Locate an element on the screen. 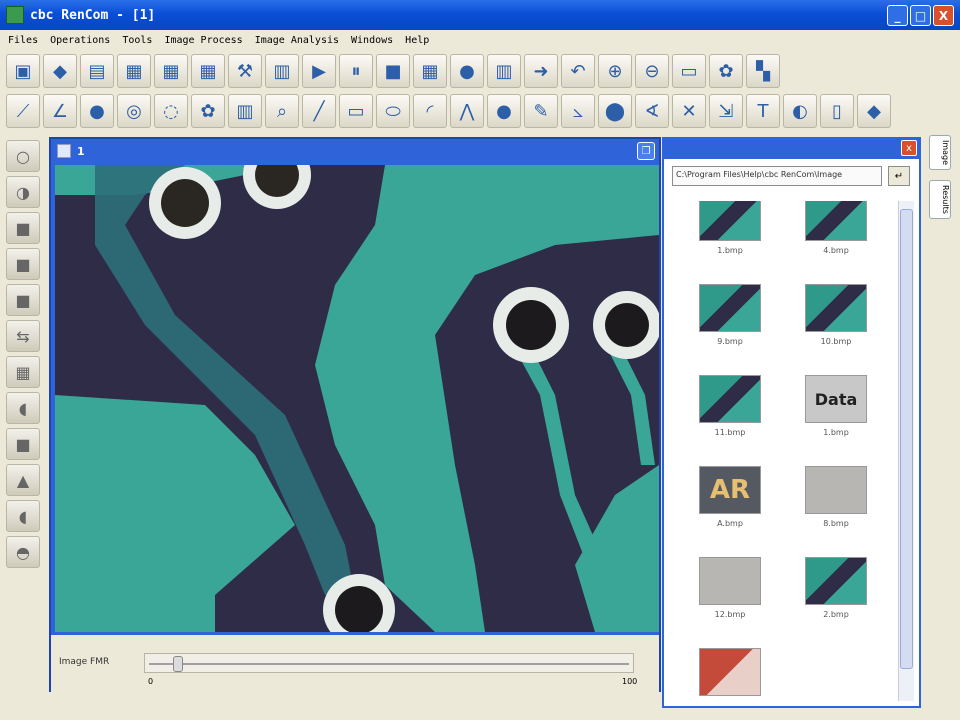  menu-image-process: Image Process is located at coordinates (203, 40).